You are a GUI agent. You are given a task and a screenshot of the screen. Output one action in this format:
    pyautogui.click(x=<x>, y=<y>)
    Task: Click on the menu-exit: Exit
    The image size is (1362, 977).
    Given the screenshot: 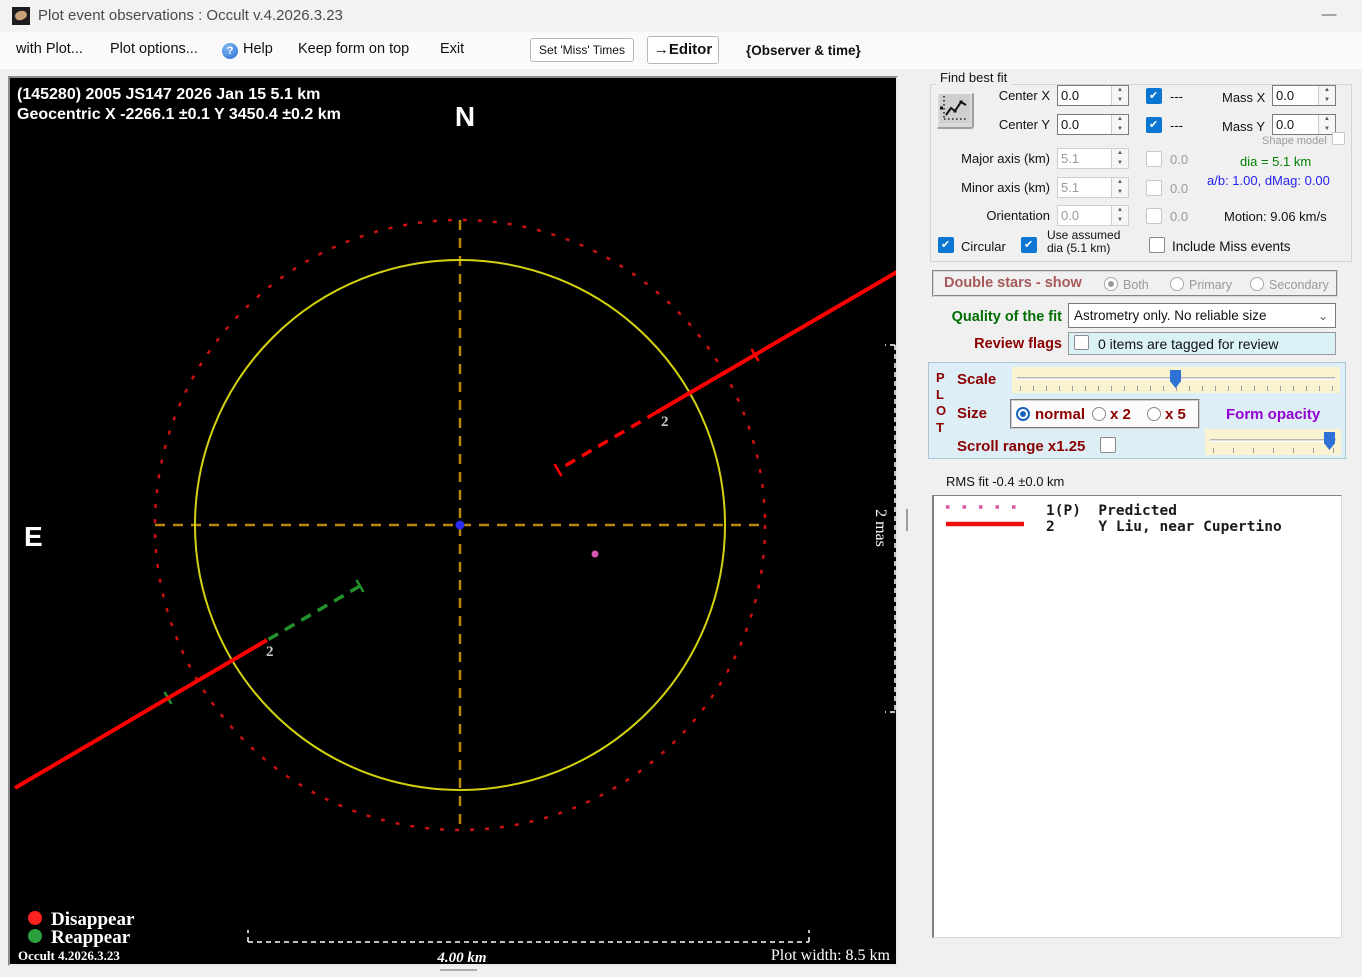 What is the action you would take?
    pyautogui.click(x=452, y=49)
    